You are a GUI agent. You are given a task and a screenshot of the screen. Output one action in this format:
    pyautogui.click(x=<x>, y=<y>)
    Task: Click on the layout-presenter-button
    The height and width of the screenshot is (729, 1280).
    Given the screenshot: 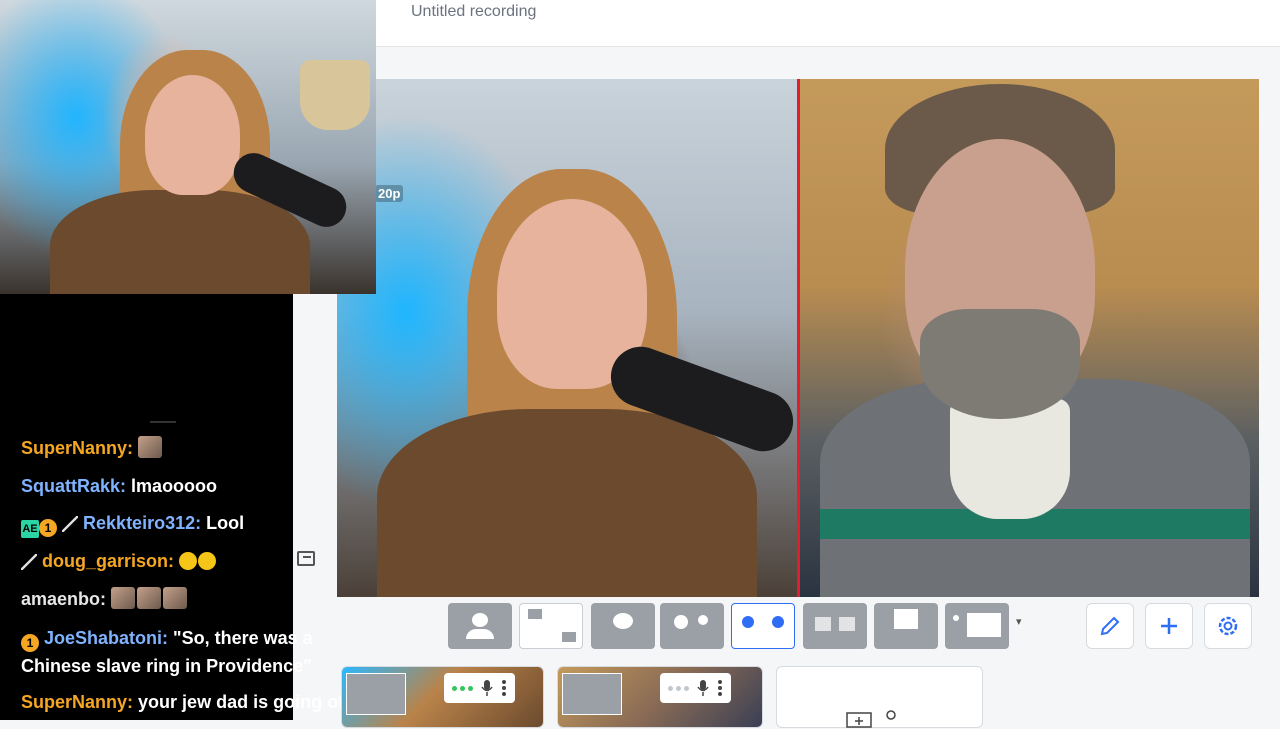 What is the action you would take?
    pyautogui.click(x=623, y=626)
    